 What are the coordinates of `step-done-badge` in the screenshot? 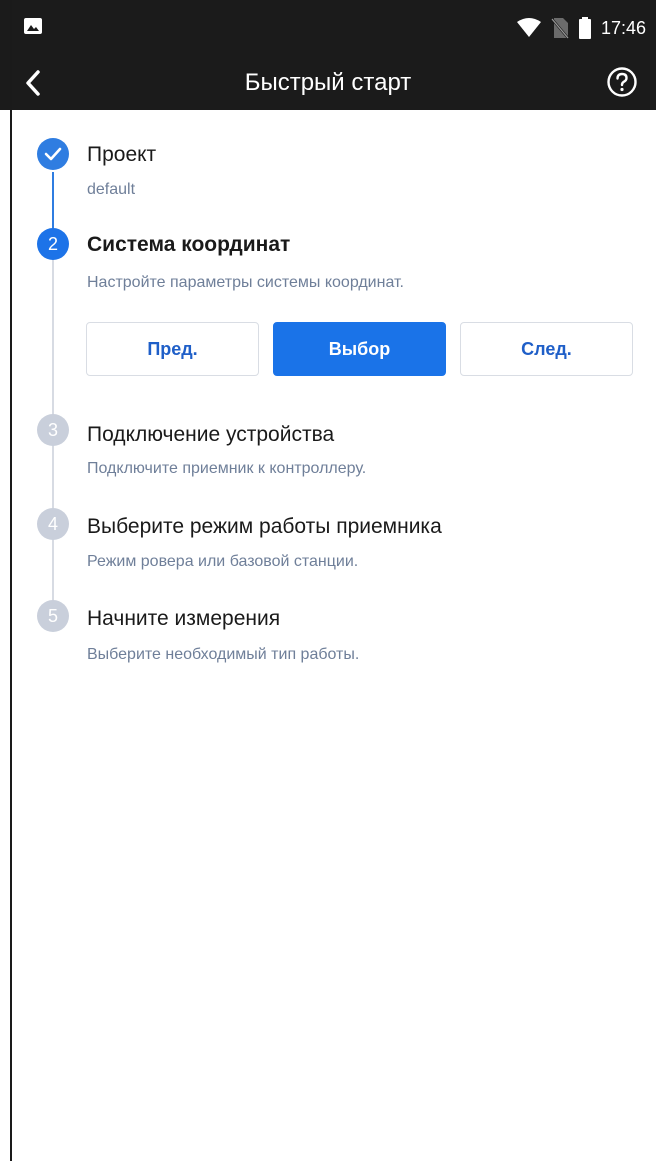 It's located at (53, 154).